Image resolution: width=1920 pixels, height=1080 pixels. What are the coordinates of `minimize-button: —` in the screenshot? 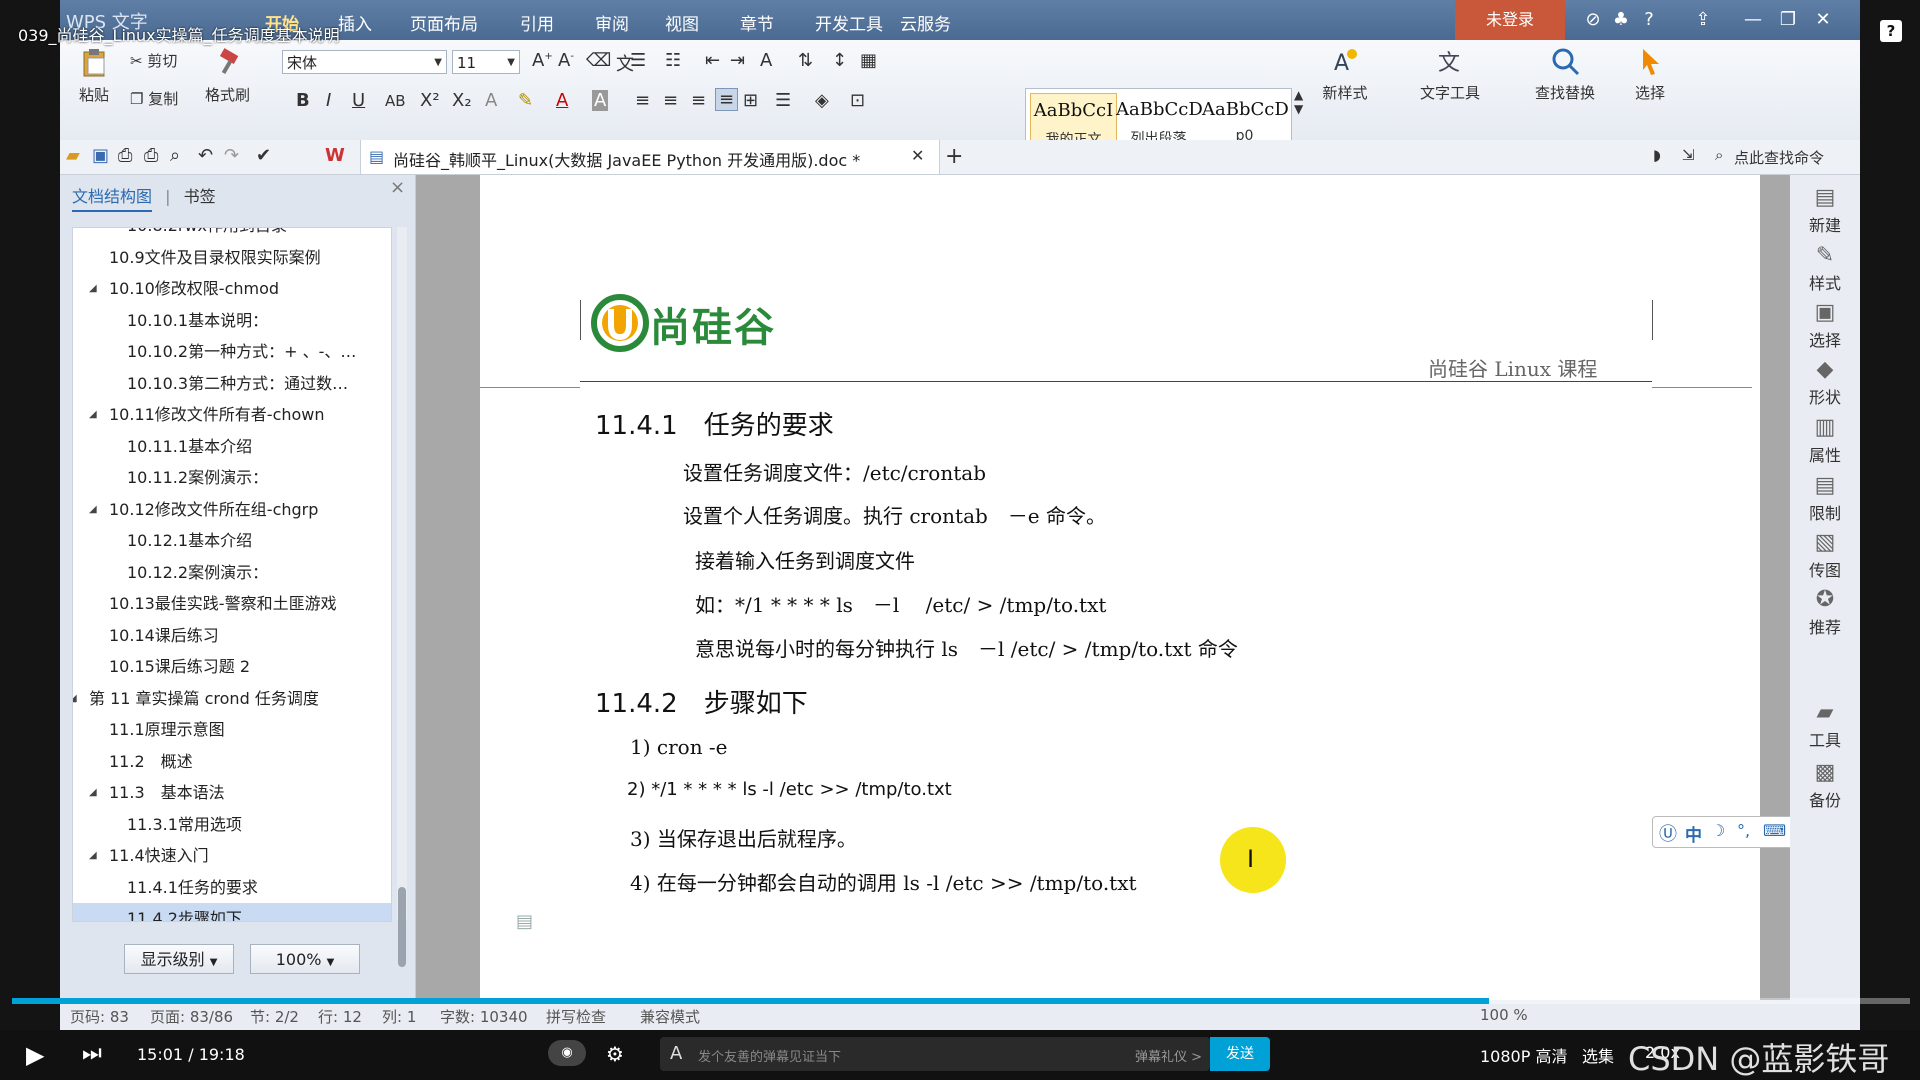 It's located at (1753, 20).